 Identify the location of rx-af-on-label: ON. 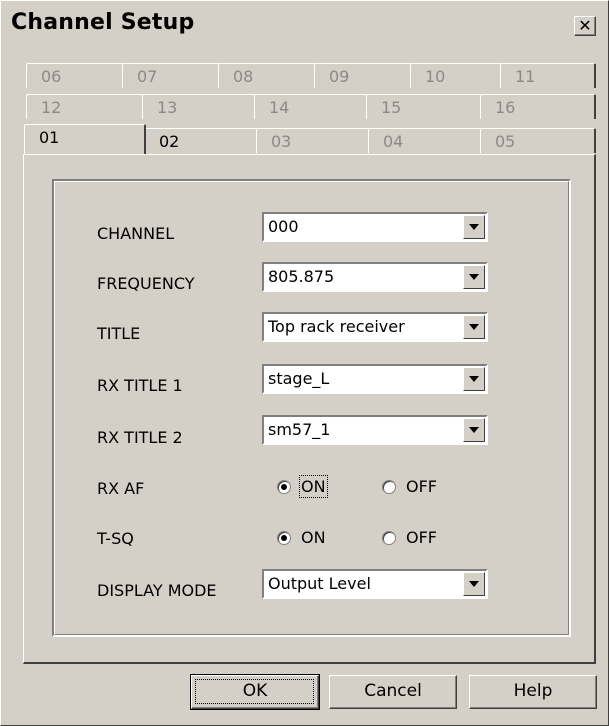
(313, 486).